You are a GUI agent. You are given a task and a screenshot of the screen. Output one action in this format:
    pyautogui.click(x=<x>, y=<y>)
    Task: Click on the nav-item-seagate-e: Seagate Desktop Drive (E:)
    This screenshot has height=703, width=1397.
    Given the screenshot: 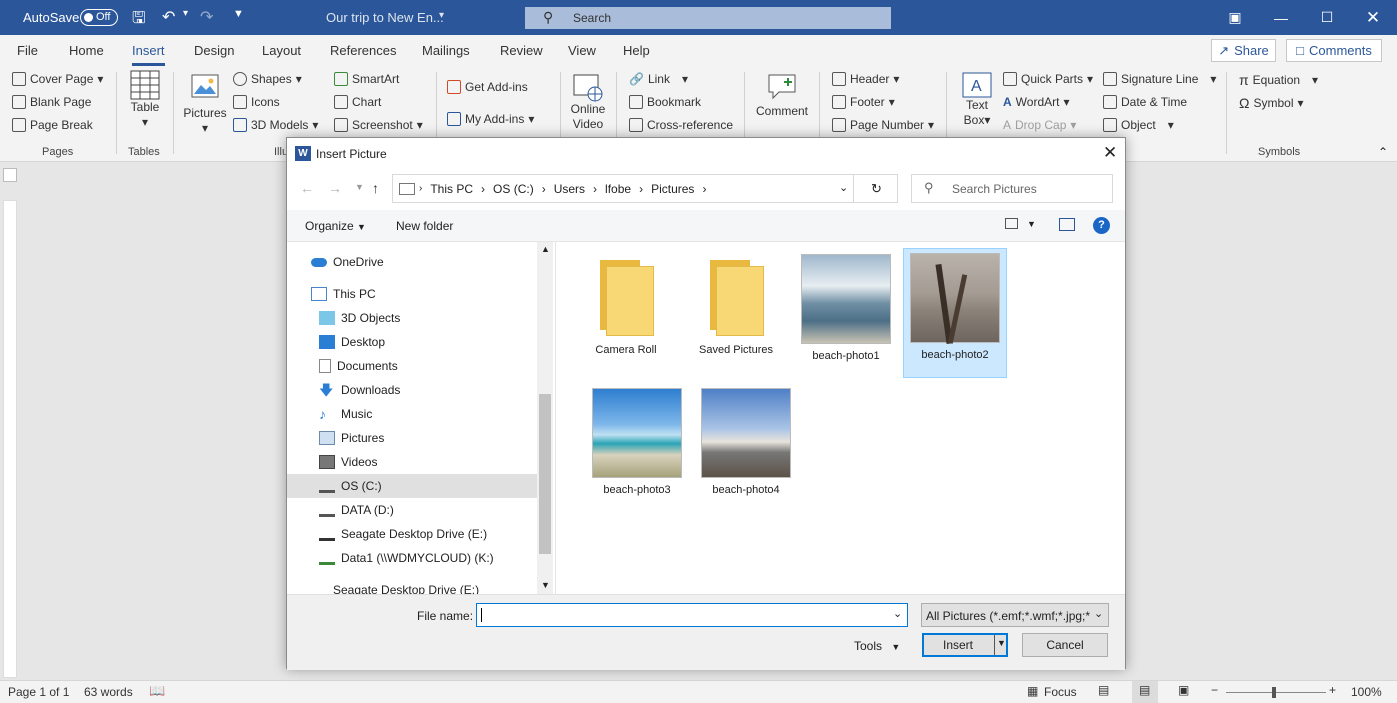 What is the action you would take?
    pyautogui.click(x=412, y=534)
    